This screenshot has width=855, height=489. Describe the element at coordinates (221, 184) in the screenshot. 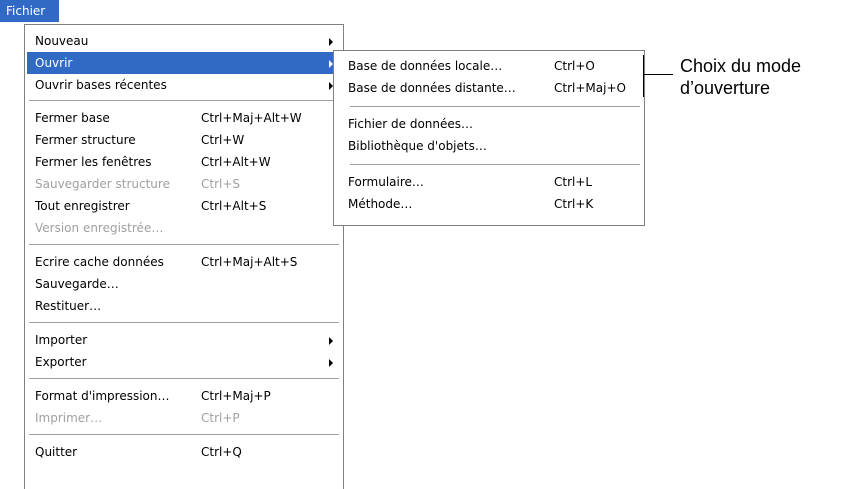

I see `menu-item-shortcut: Ctrl+S` at that location.